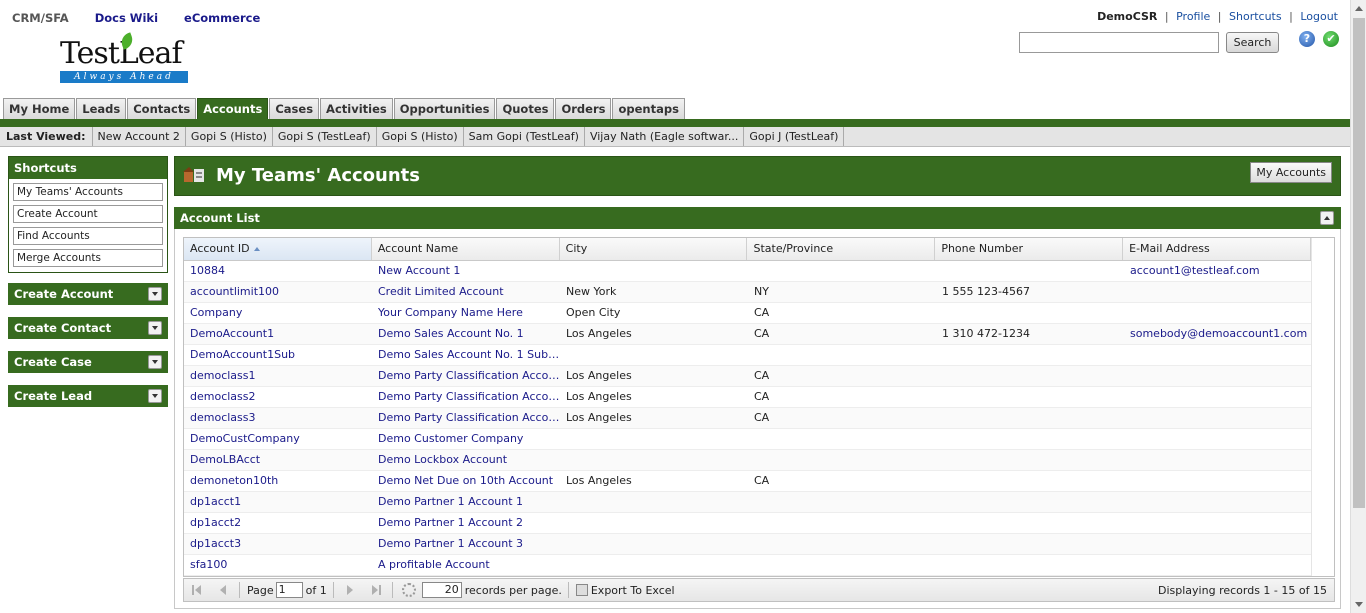  Describe the element at coordinates (466, 334) in the screenshot. I see `account-name-link: Demo Sales Account No. 1` at that location.